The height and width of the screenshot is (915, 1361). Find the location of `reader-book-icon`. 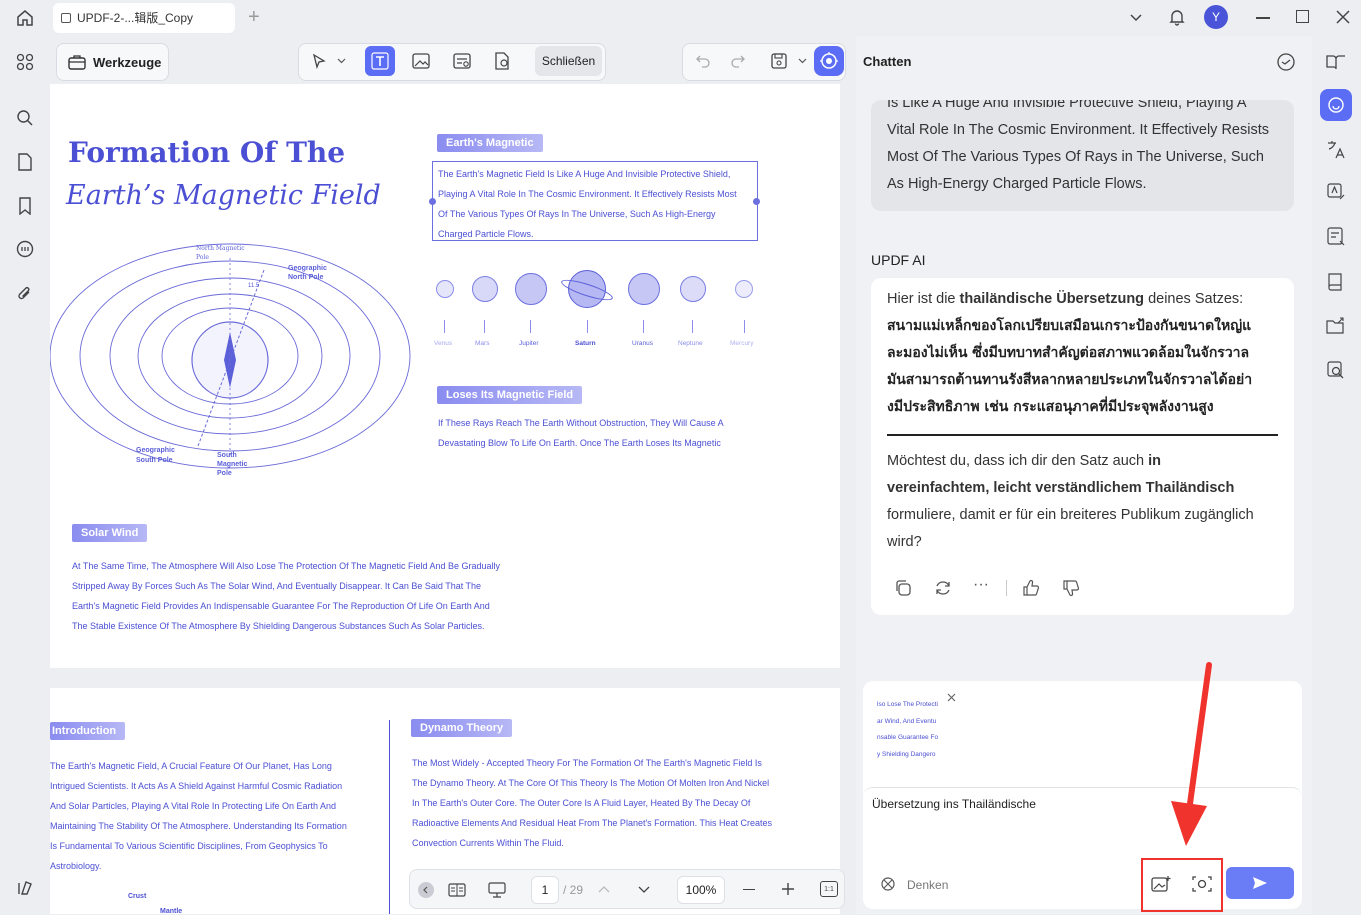

reader-book-icon is located at coordinates (1336, 282).